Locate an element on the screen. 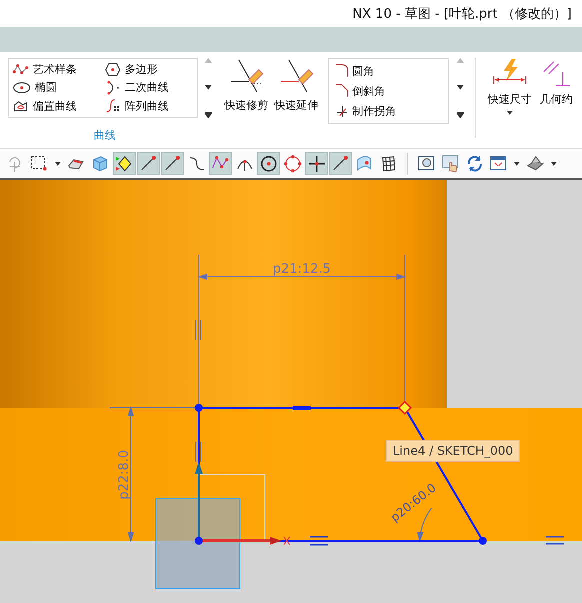 The height and width of the screenshot is (603, 582). pan-hand-icon is located at coordinates (450, 164).